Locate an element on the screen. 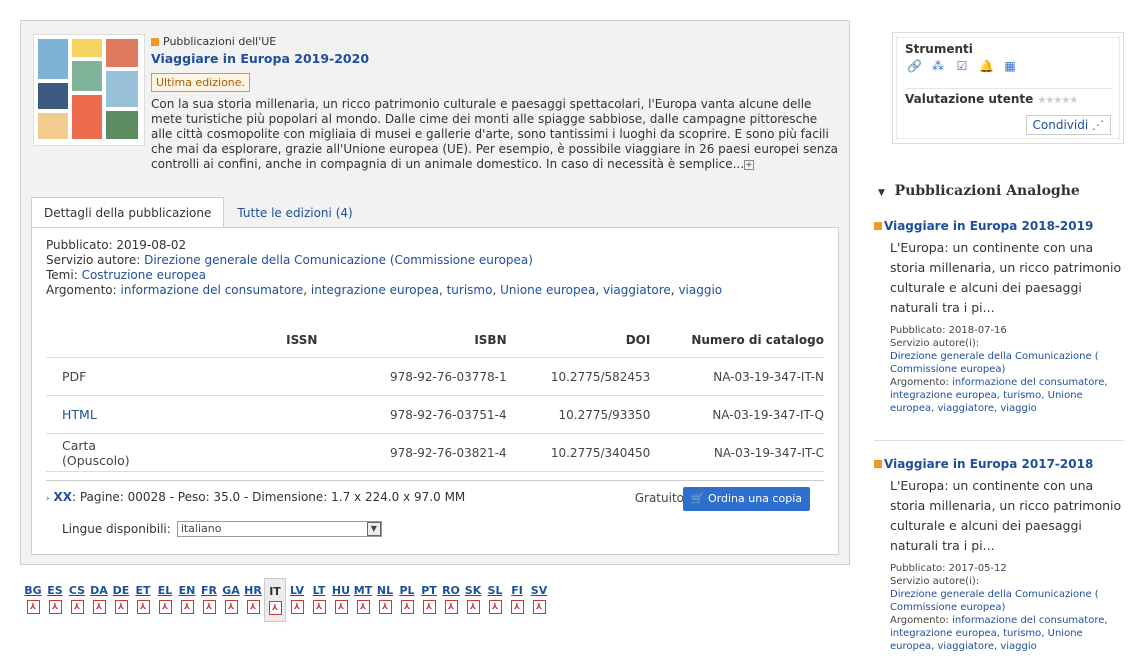 Image resolution: width=1131 pixels, height=668 pixels. lang-fr: FR ⅄ is located at coordinates (209, 600).